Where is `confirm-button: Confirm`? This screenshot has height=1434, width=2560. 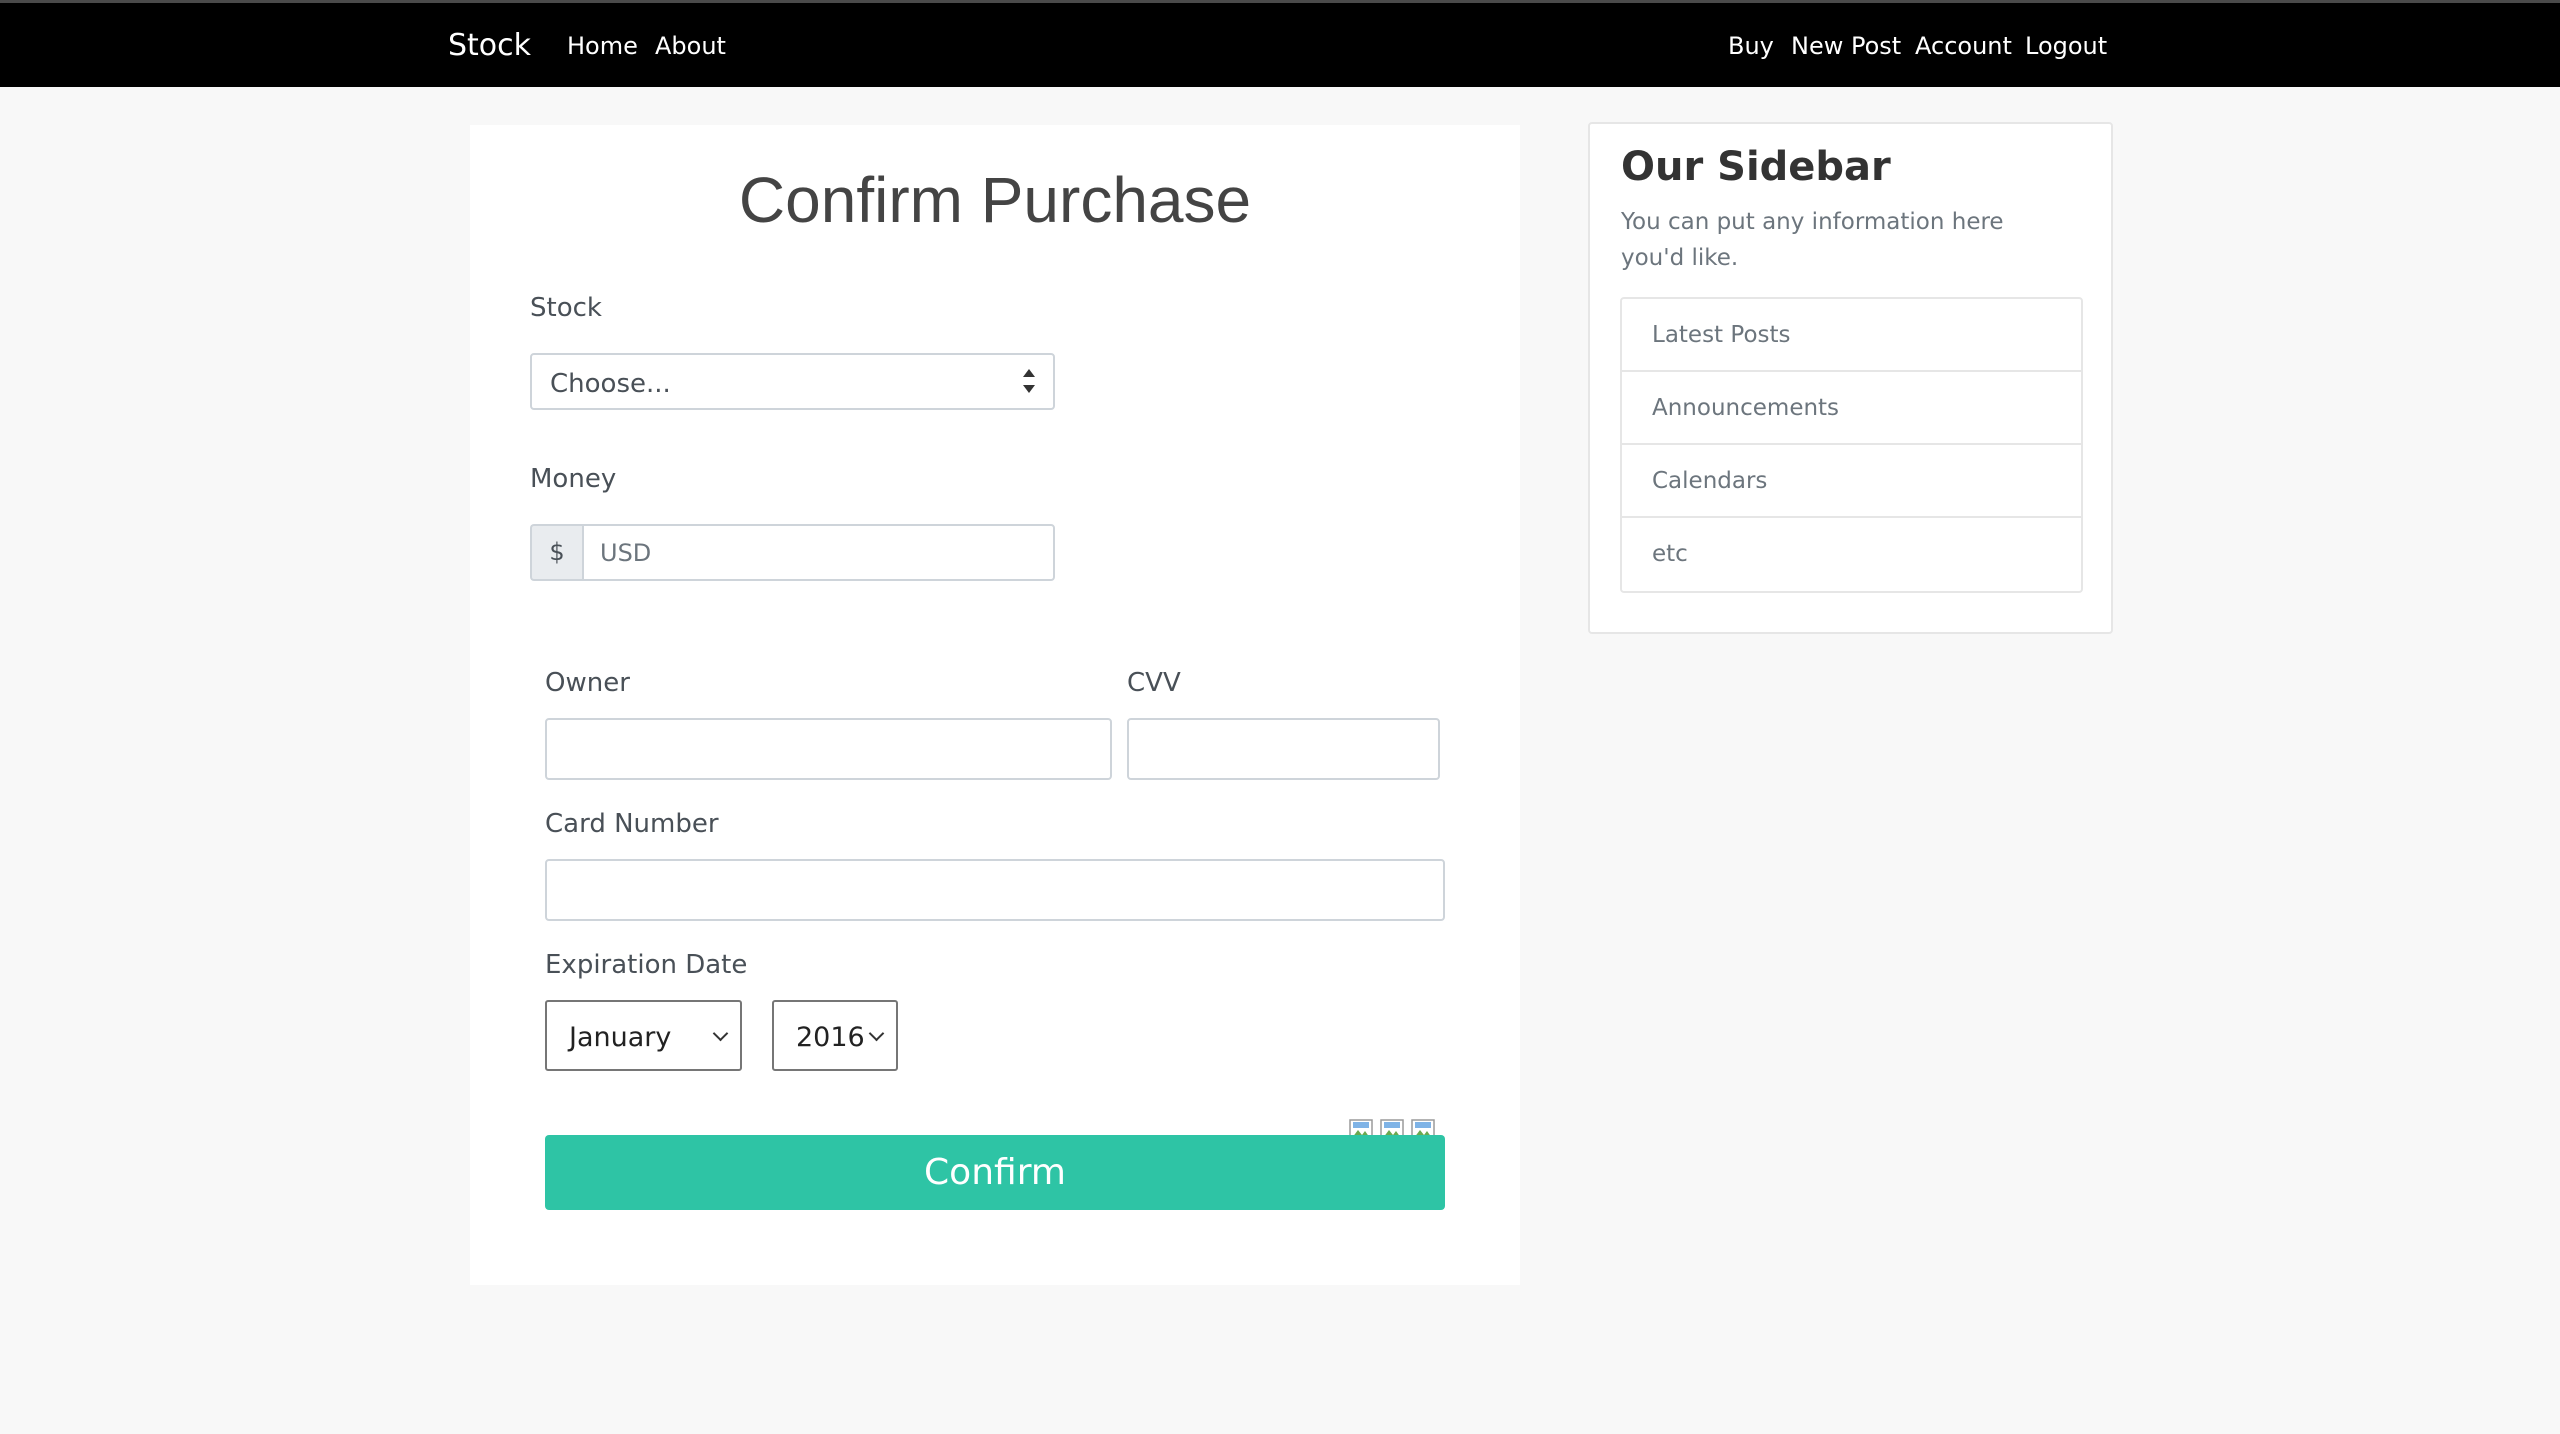 confirm-button: Confirm is located at coordinates (995, 1172).